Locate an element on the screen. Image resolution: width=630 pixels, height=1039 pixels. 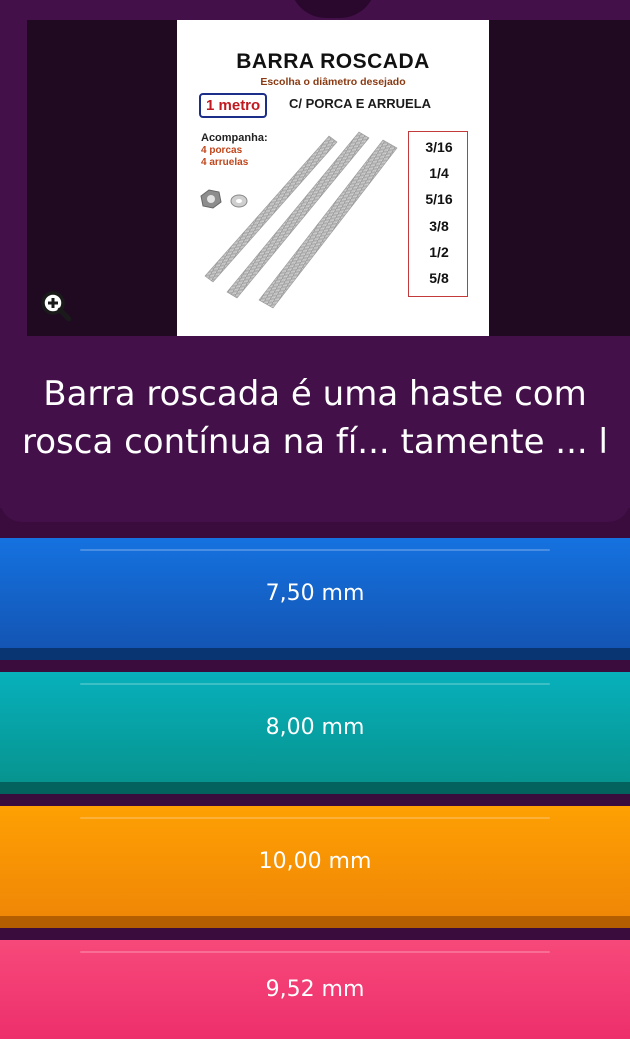
answer-label: 9,52 mm is located at coordinates (315, 989).